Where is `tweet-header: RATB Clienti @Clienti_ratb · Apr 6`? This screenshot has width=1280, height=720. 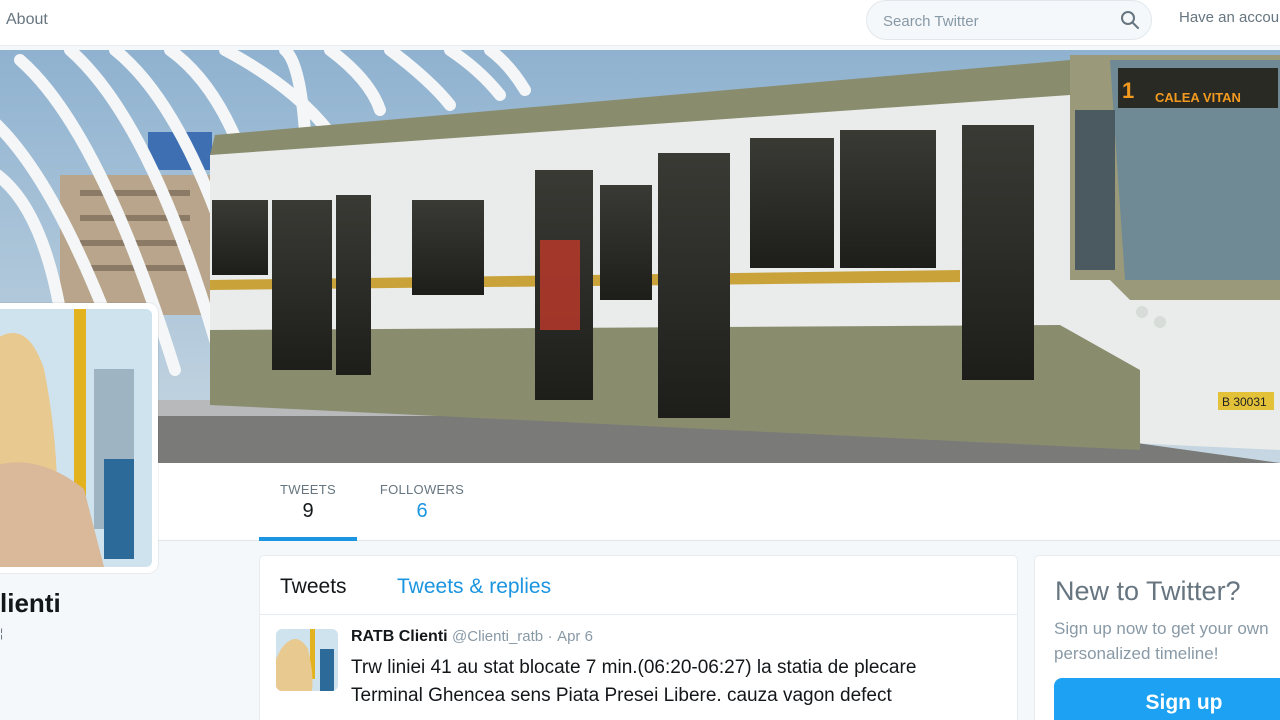
tweet-header: RATB Clienti @Clienti_ratb · Apr 6 is located at coordinates (472, 637).